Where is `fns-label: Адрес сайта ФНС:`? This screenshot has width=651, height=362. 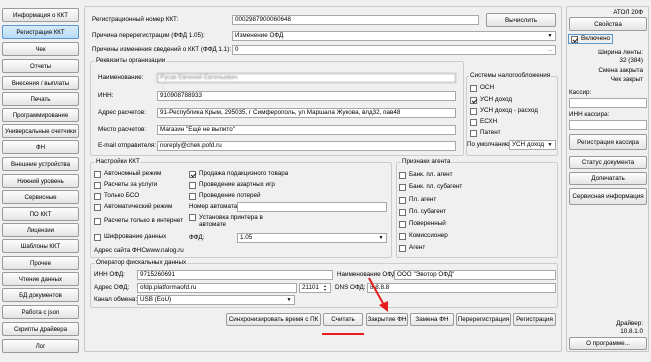 fns-label: Адрес сайта ФНС: is located at coordinates (121, 250).